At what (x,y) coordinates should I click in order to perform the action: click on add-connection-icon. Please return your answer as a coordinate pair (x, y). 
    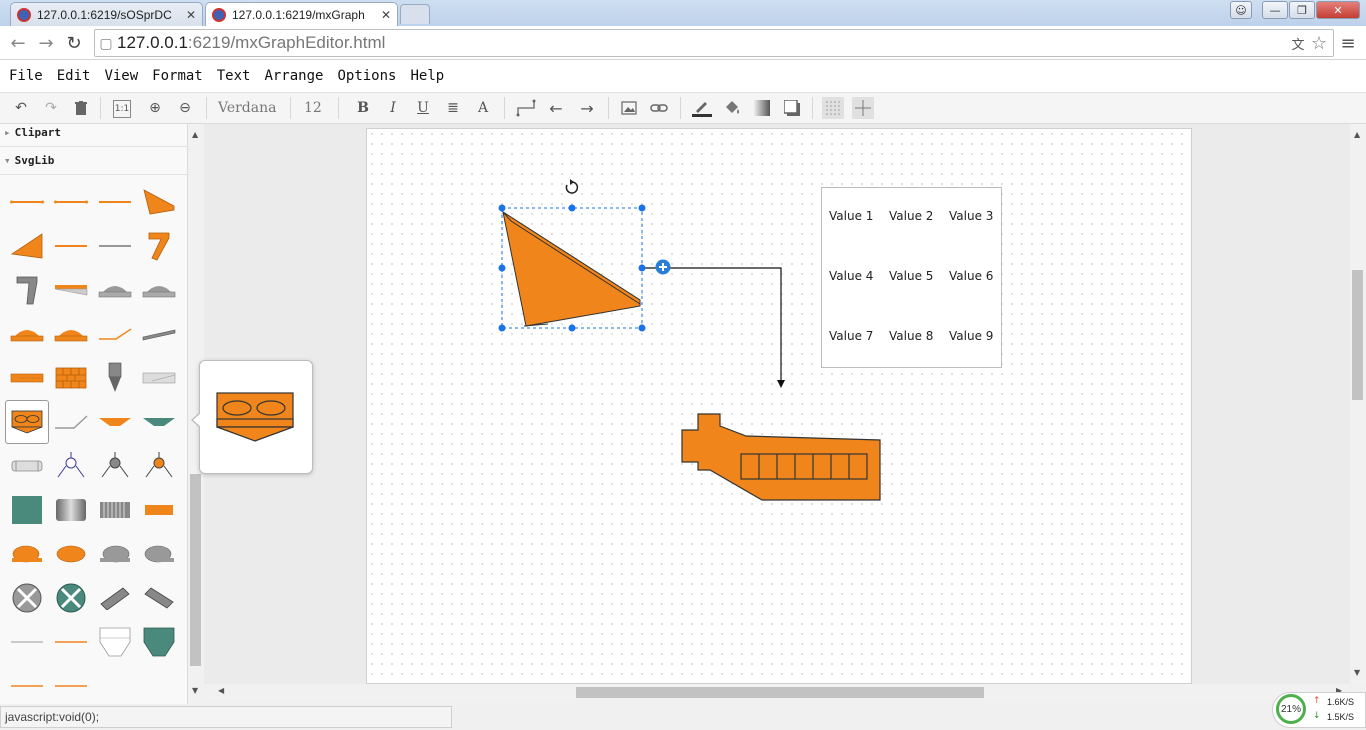
    Looking at the image, I should click on (663, 267).